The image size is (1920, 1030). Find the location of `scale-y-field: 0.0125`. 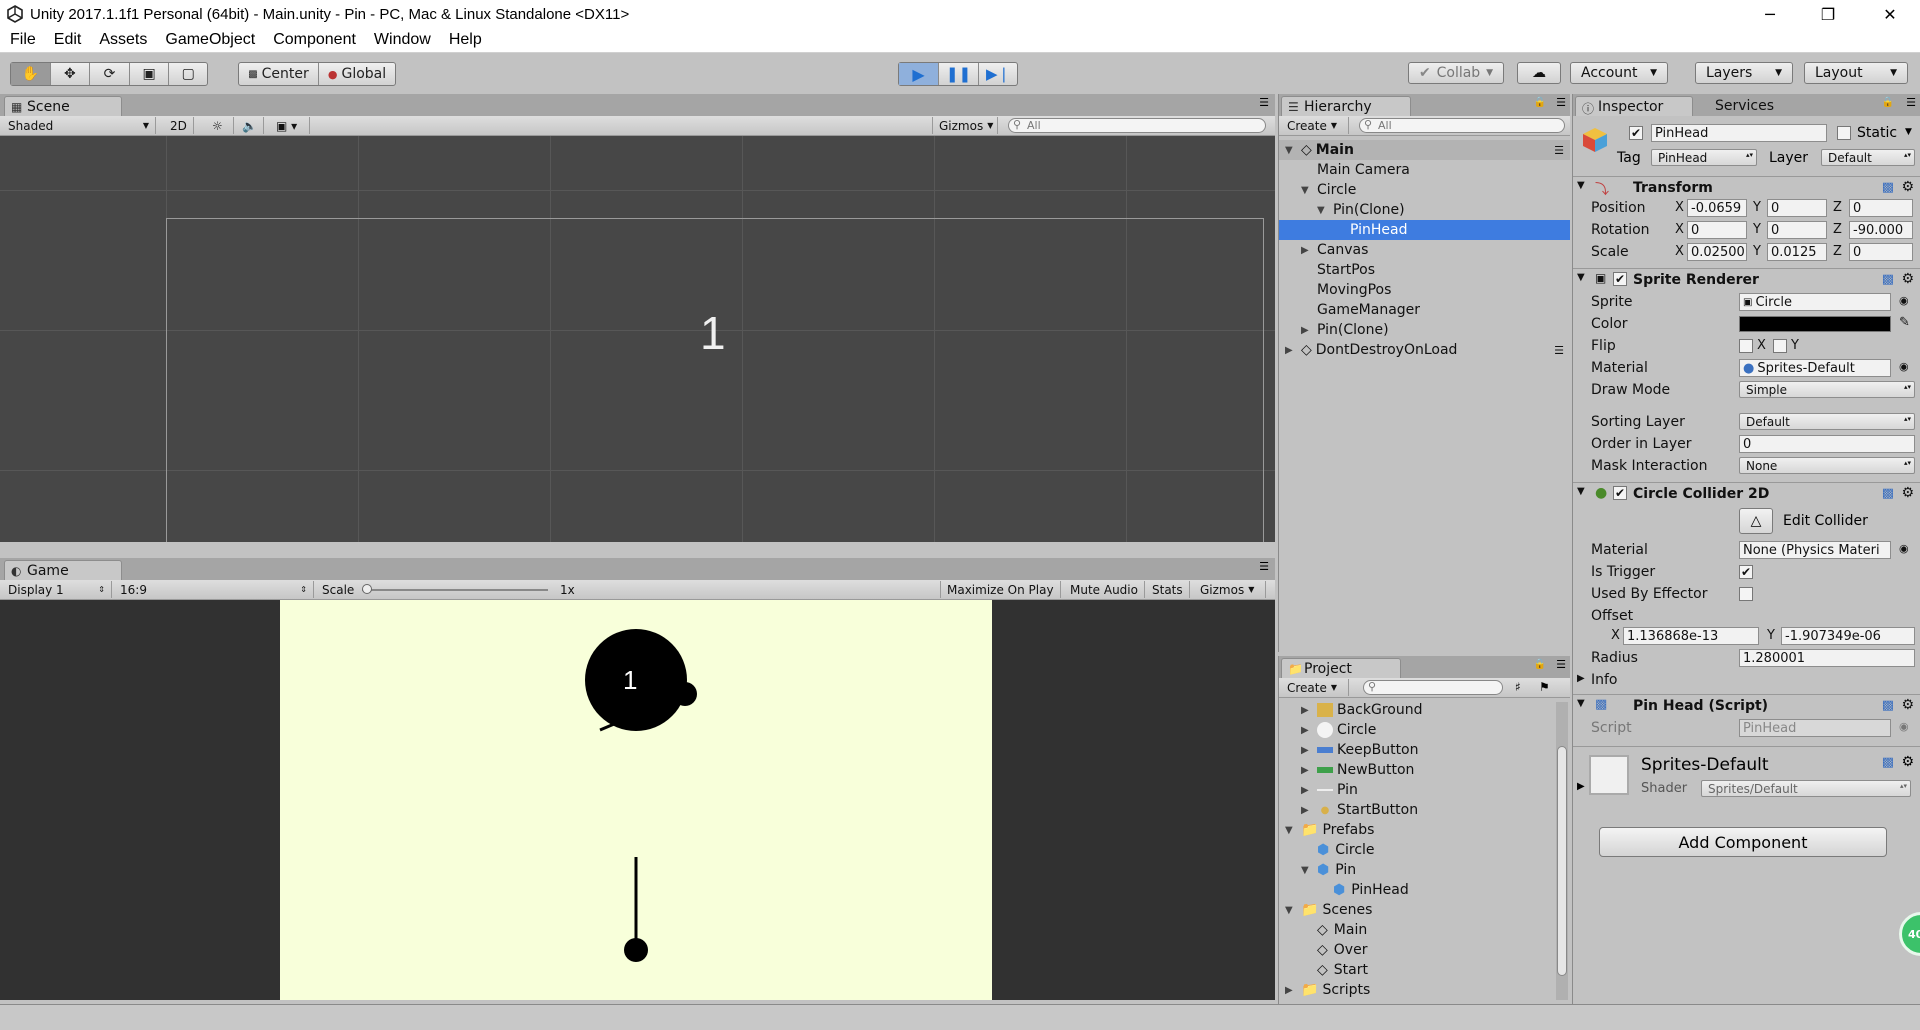

scale-y-field: 0.0125 is located at coordinates (1797, 252).